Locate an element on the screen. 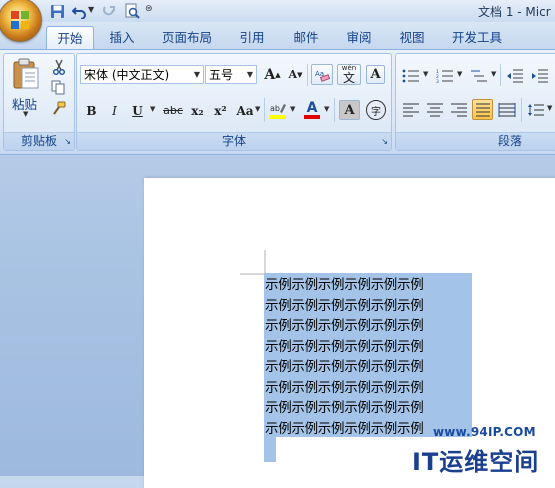 The width and height of the screenshot is (555, 488). font-dialog-launcher-icon: ↘ is located at coordinates (384, 141).